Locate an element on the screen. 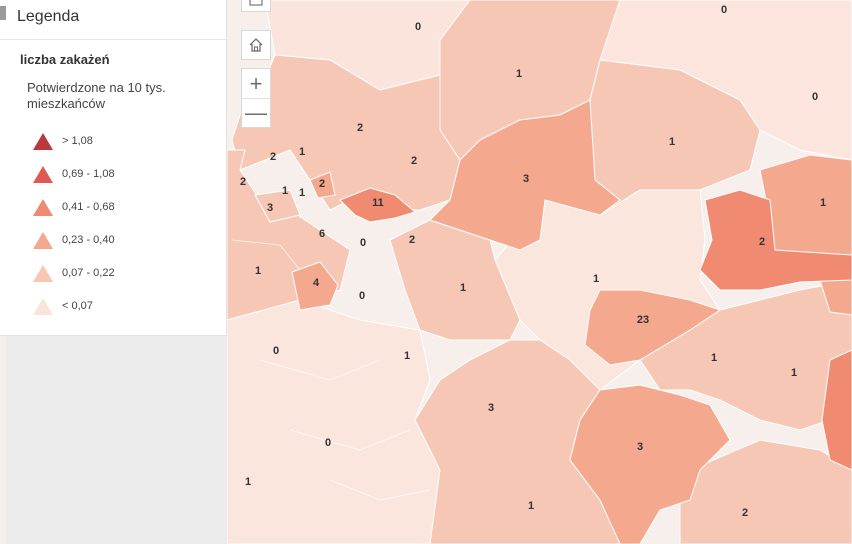 The image size is (852, 544). layer-title: liczba zakażeń is located at coordinates (65, 59).